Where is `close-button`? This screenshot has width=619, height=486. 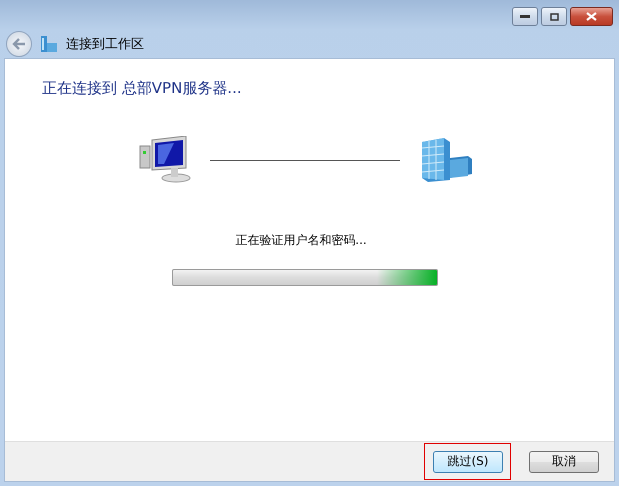
close-button is located at coordinates (591, 16).